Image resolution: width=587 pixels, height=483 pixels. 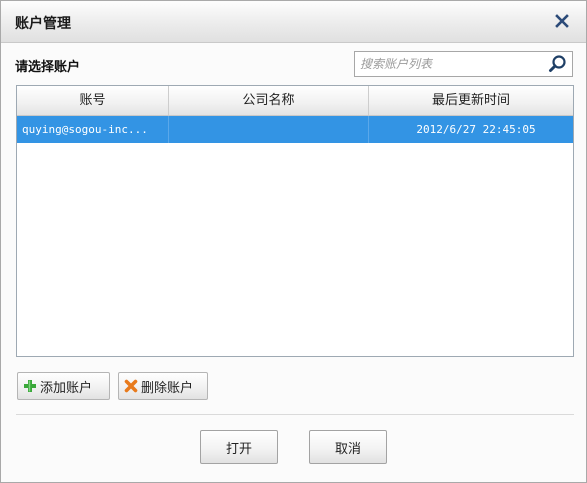 What do you see at coordinates (295, 414) in the screenshot?
I see `footer-divider` at bounding box center [295, 414].